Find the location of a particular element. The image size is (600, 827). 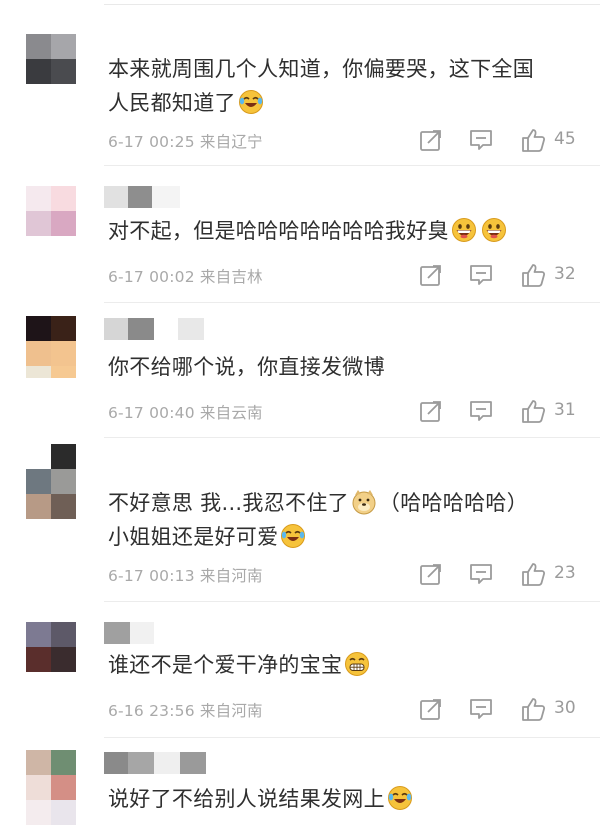

comment-meta: 6-17 00:40 来自云南 is located at coordinates (185, 412).